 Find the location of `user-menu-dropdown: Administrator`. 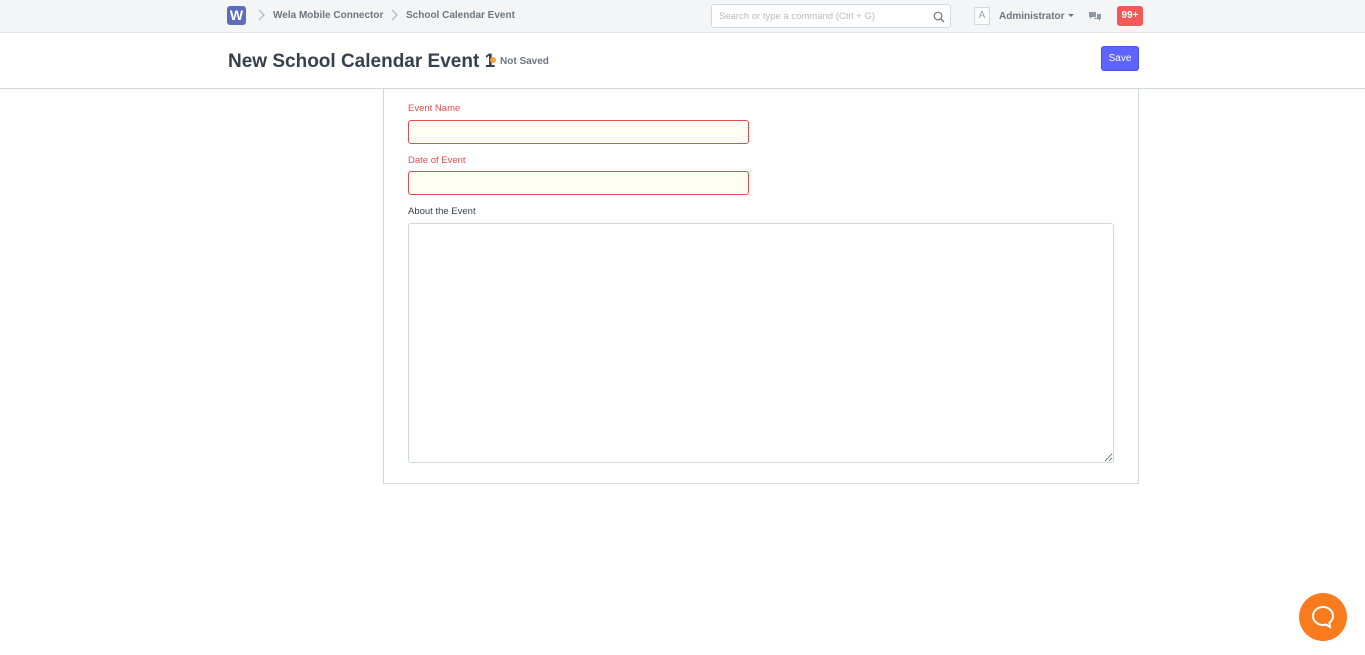

user-menu-dropdown: Administrator is located at coordinates (1036, 16).